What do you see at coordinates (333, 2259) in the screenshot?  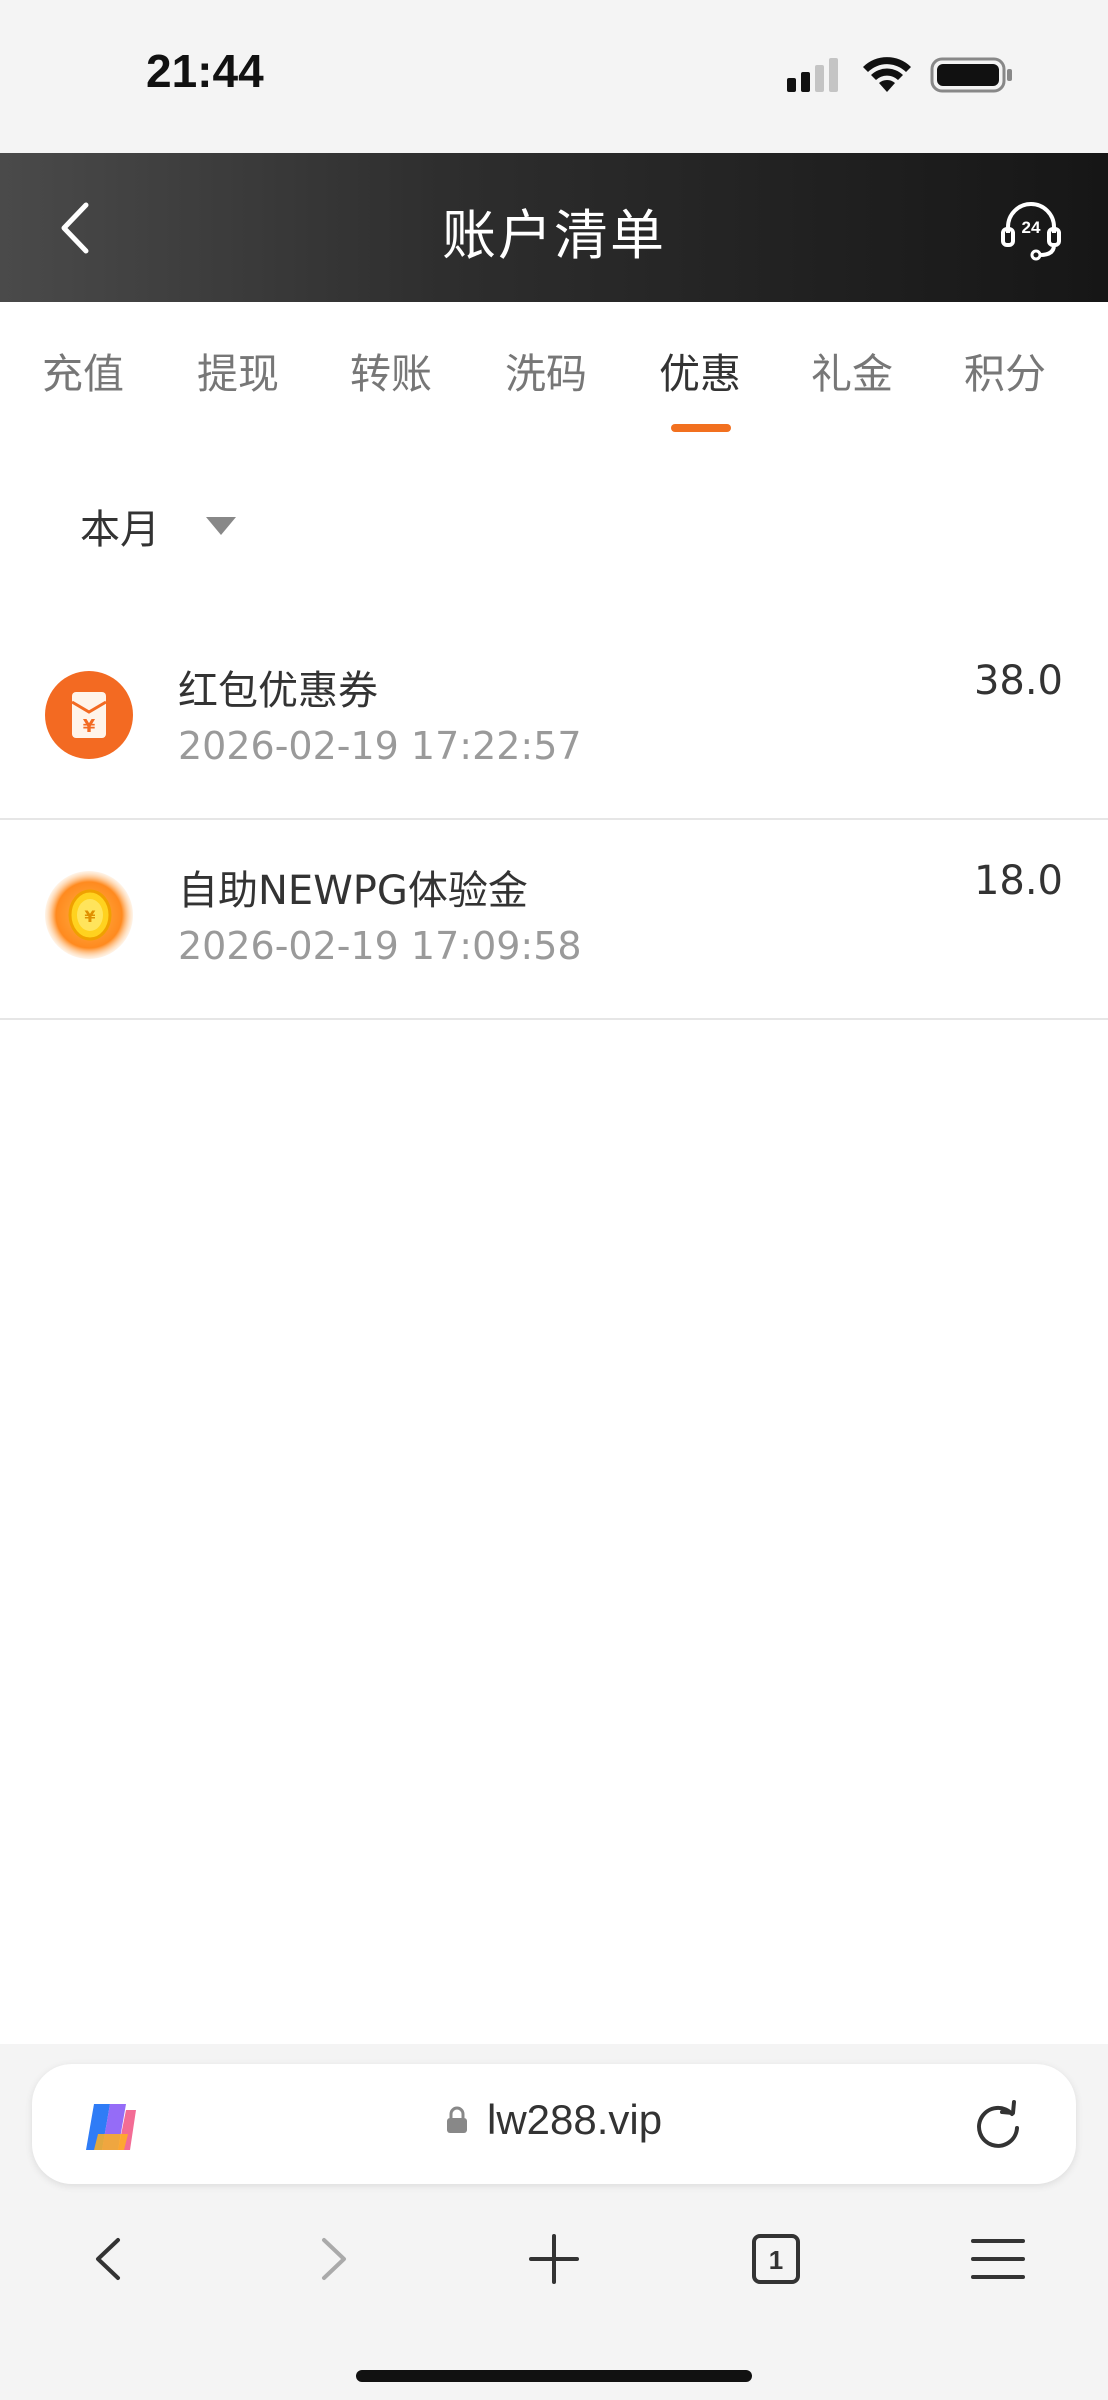 I see `forward-arrow-icon` at bounding box center [333, 2259].